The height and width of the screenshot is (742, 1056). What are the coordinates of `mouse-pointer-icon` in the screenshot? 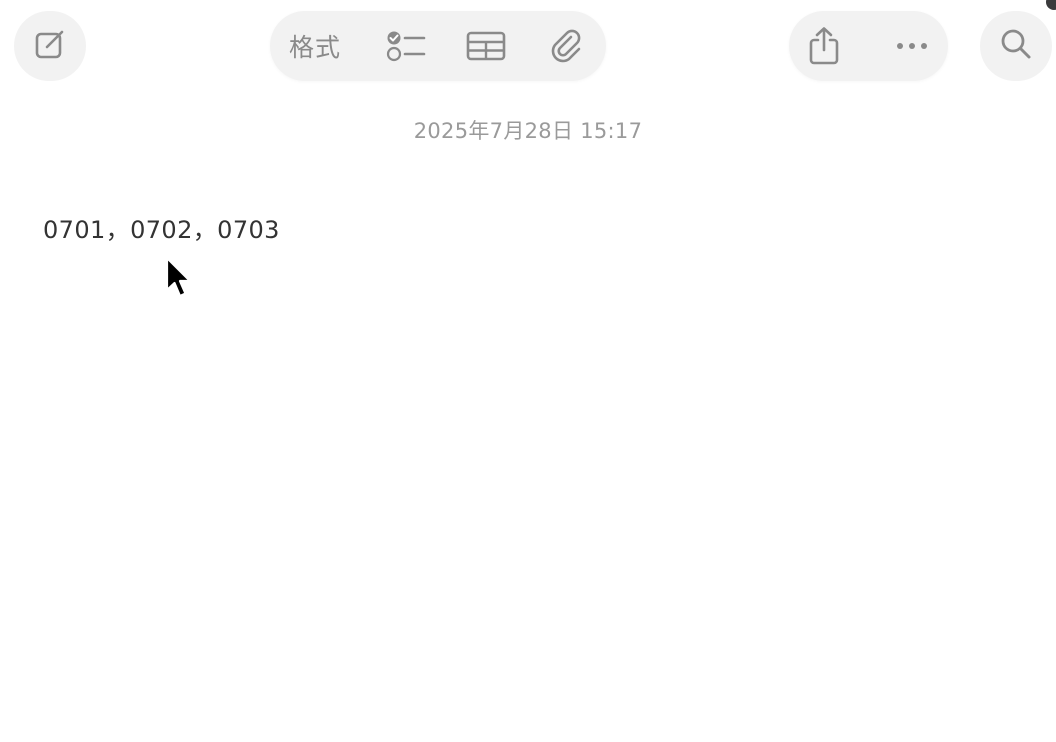 It's located at (179, 282).